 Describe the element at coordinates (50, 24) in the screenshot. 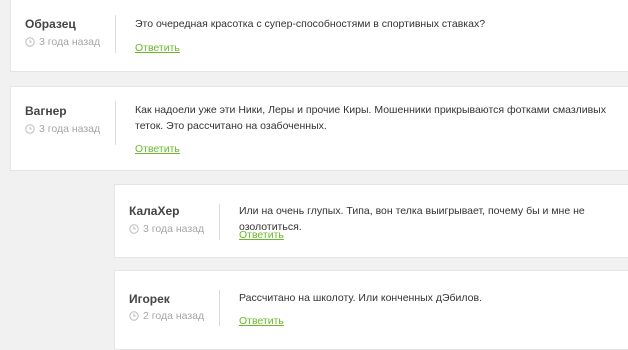

I see `comment-author: Образец` at that location.